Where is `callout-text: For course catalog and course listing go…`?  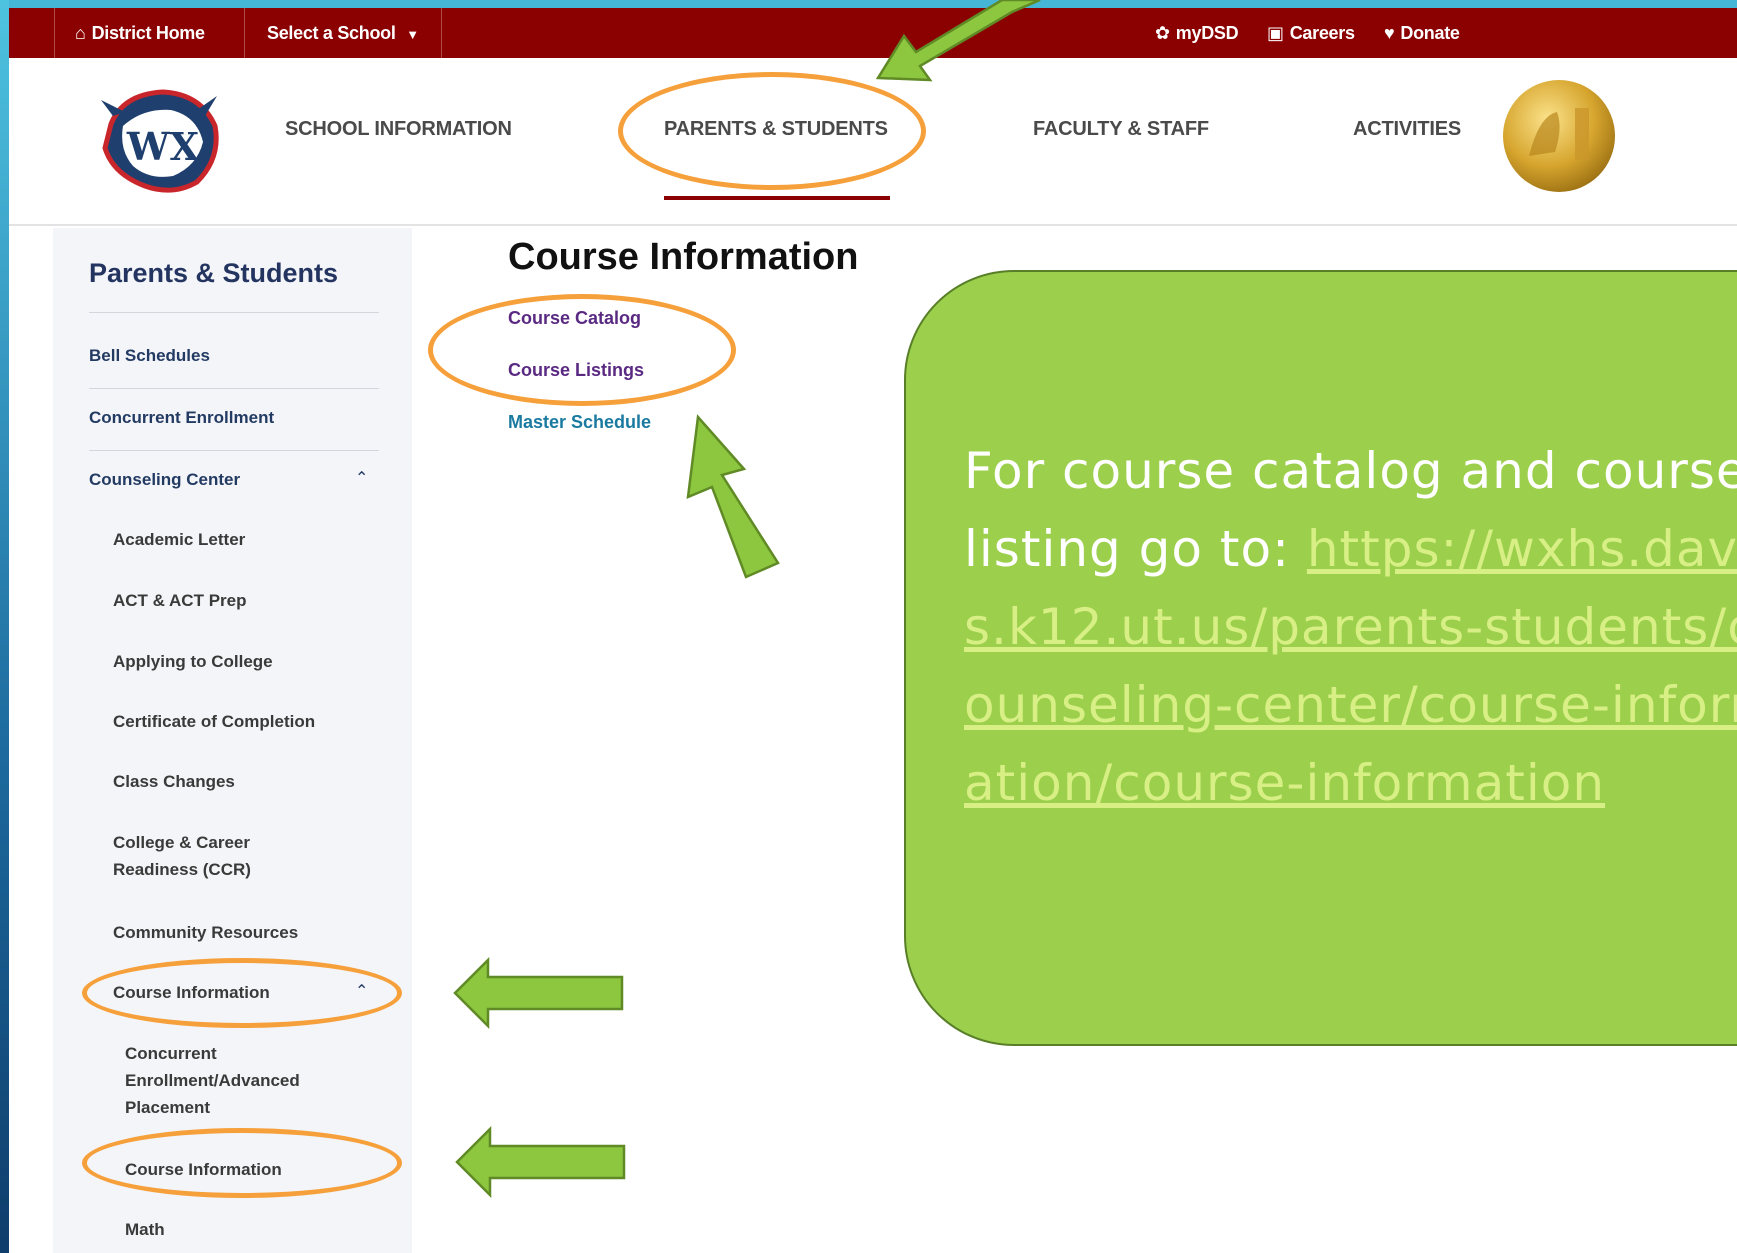 callout-text: For course catalog and course listing go… is located at coordinates (1350, 627).